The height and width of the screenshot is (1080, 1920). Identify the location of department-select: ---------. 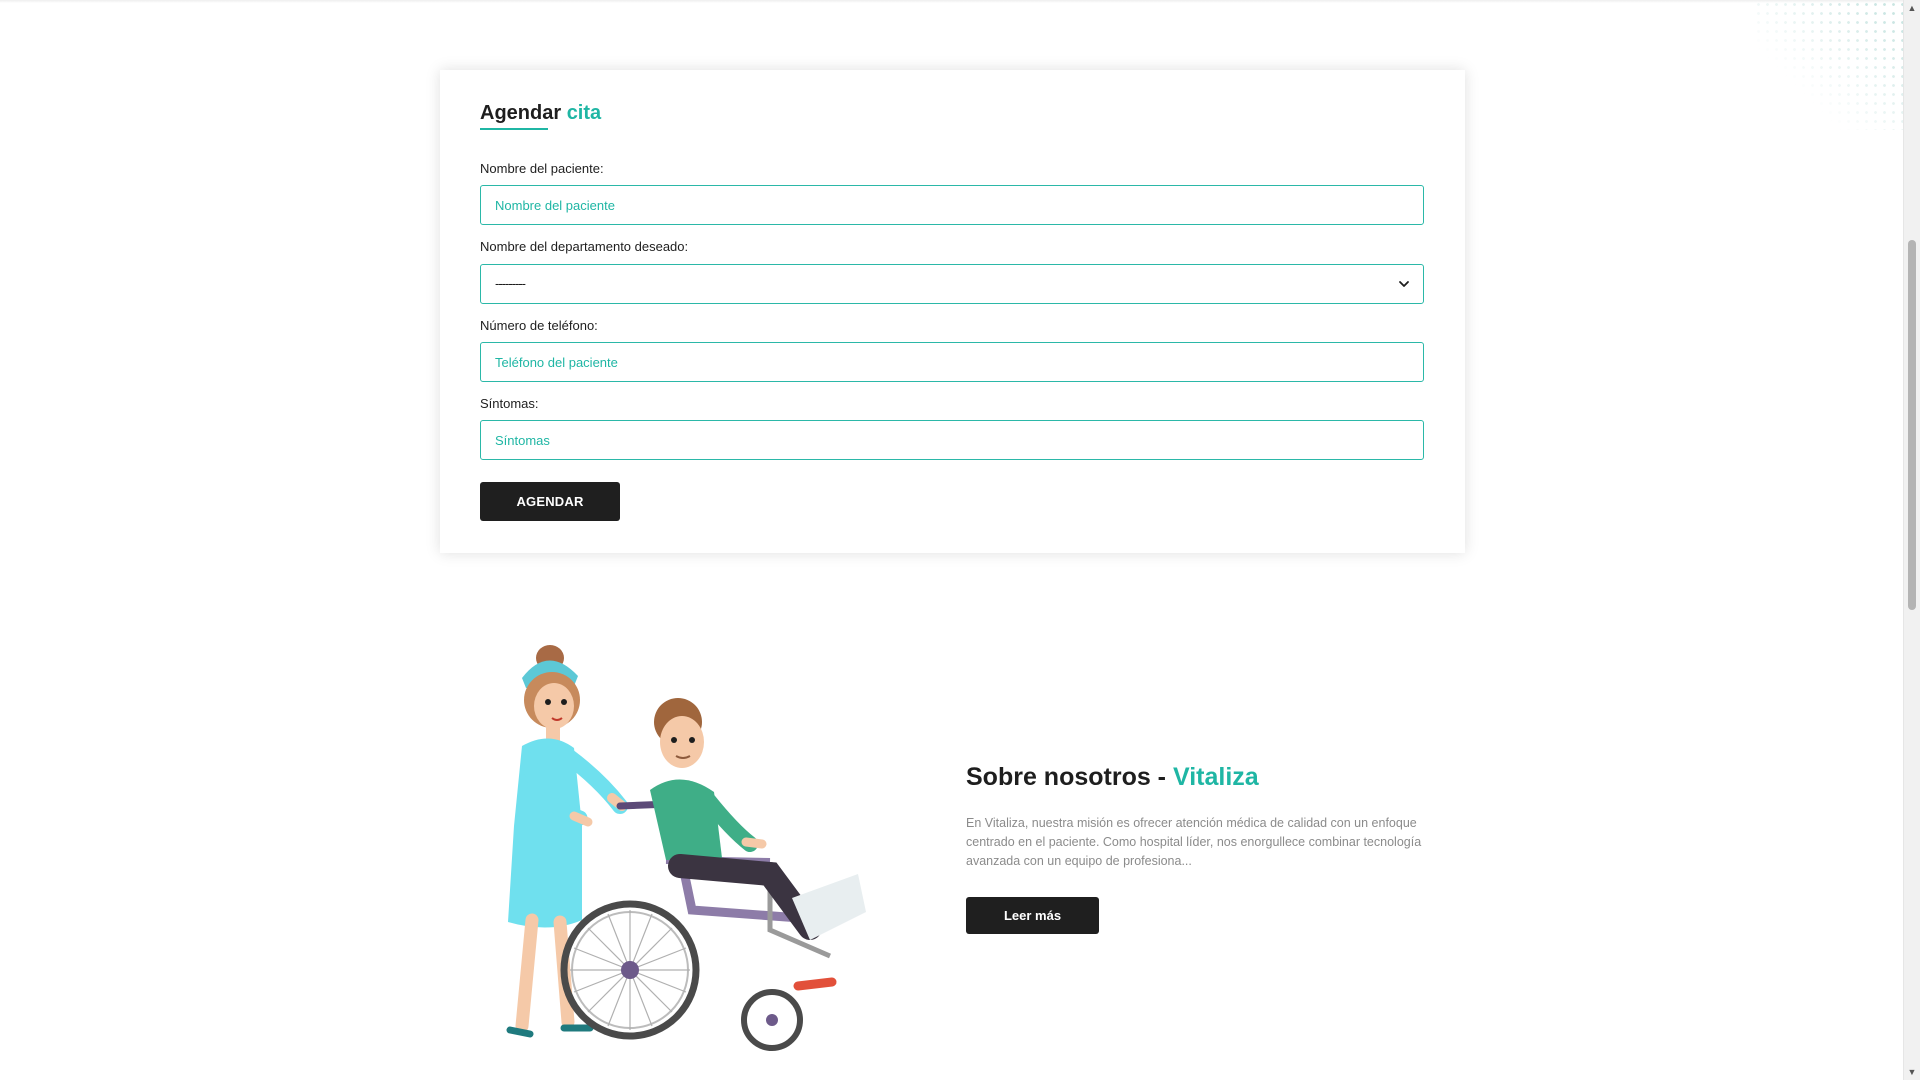
(952, 284).